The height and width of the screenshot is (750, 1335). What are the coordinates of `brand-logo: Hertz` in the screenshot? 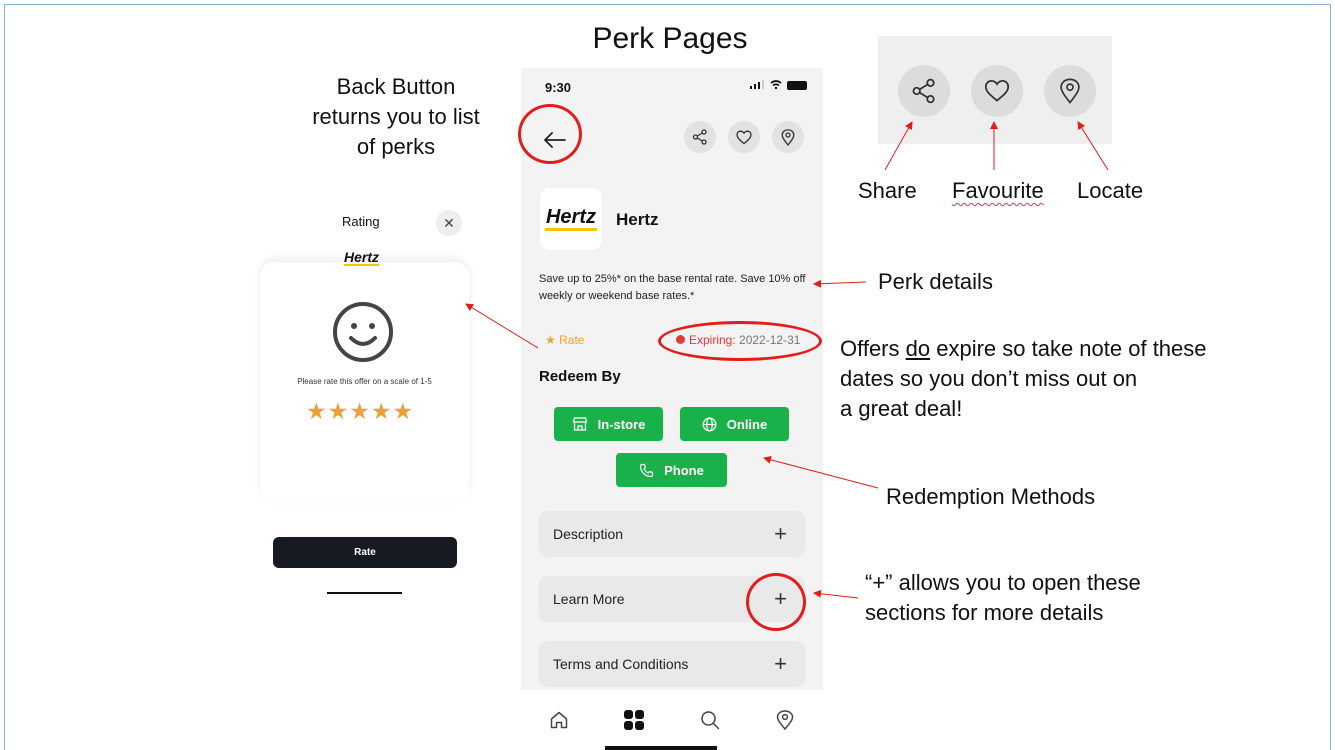 It's located at (571, 219).